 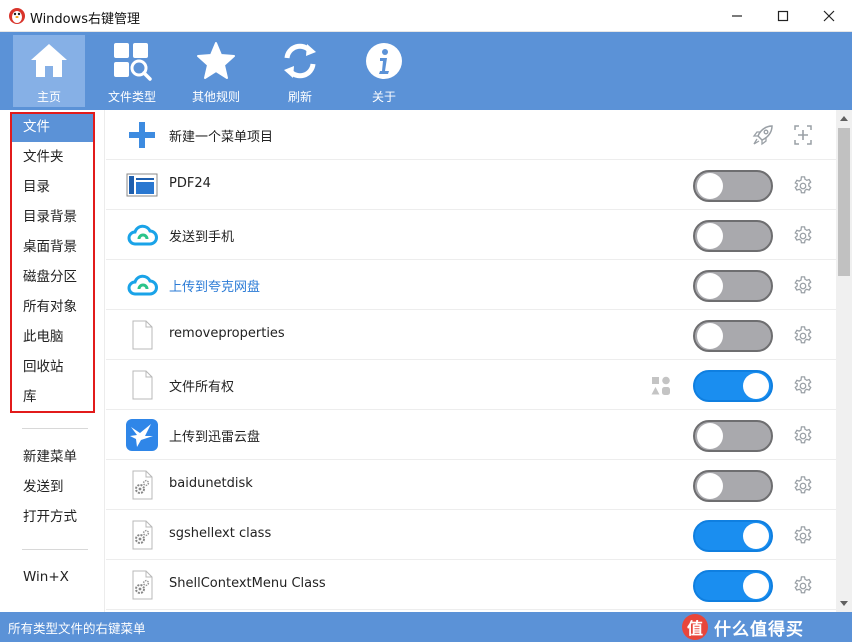 I want to click on toolbar-file-types-label: 文件类型, so click(x=131, y=97).